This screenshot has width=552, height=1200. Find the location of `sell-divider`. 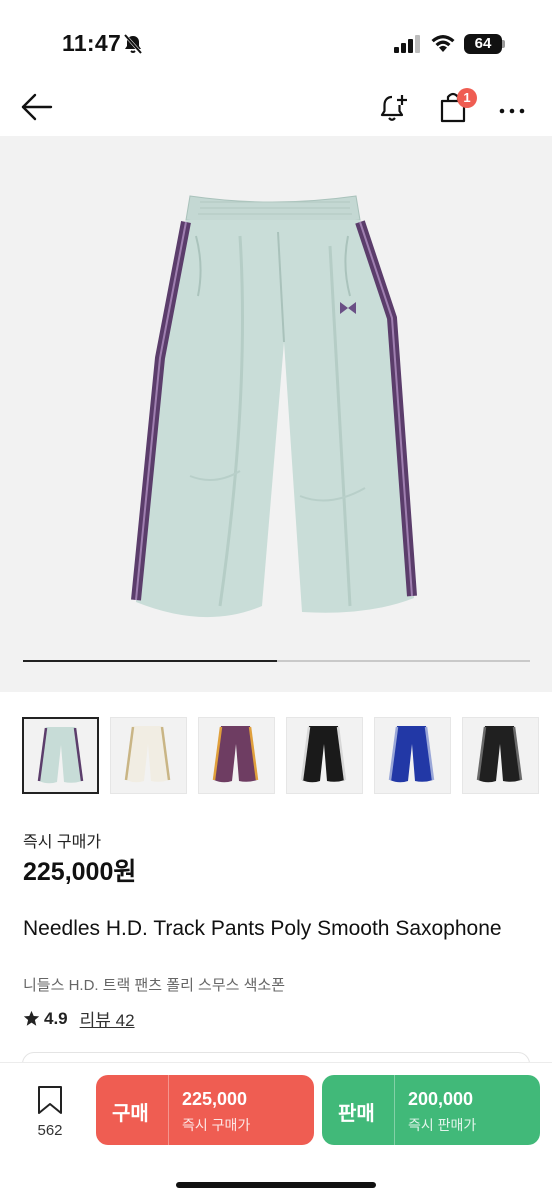

sell-divider is located at coordinates (394, 1110).